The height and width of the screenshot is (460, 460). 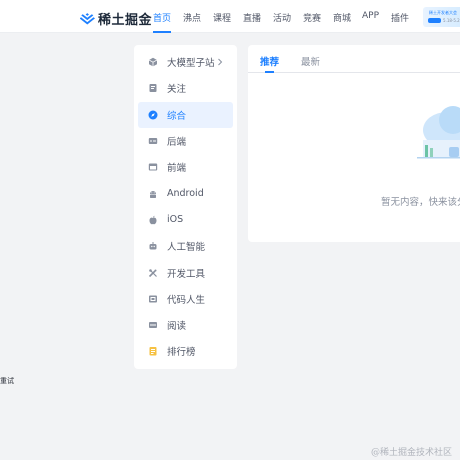 What do you see at coordinates (153, 62) in the screenshot?
I see `cube-icon` at bounding box center [153, 62].